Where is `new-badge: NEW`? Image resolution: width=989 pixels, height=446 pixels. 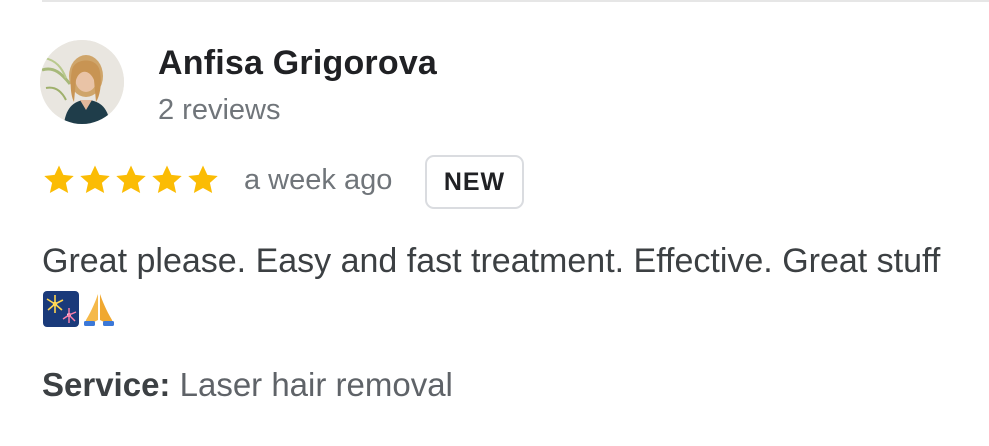
new-badge: NEW is located at coordinates (474, 182).